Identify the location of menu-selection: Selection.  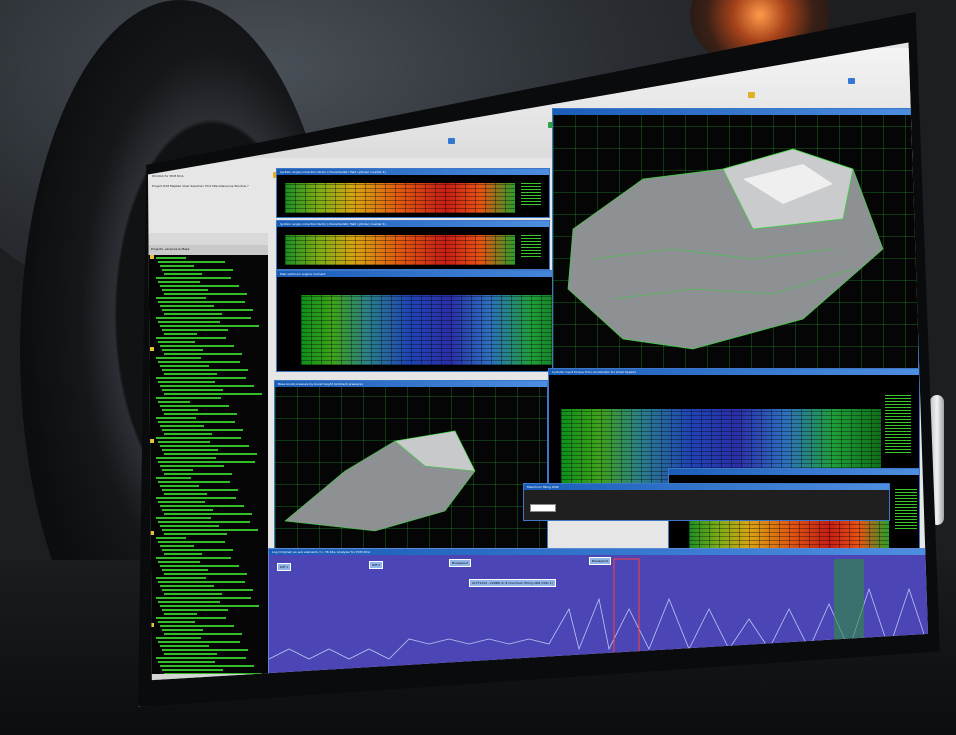
(197, 186).